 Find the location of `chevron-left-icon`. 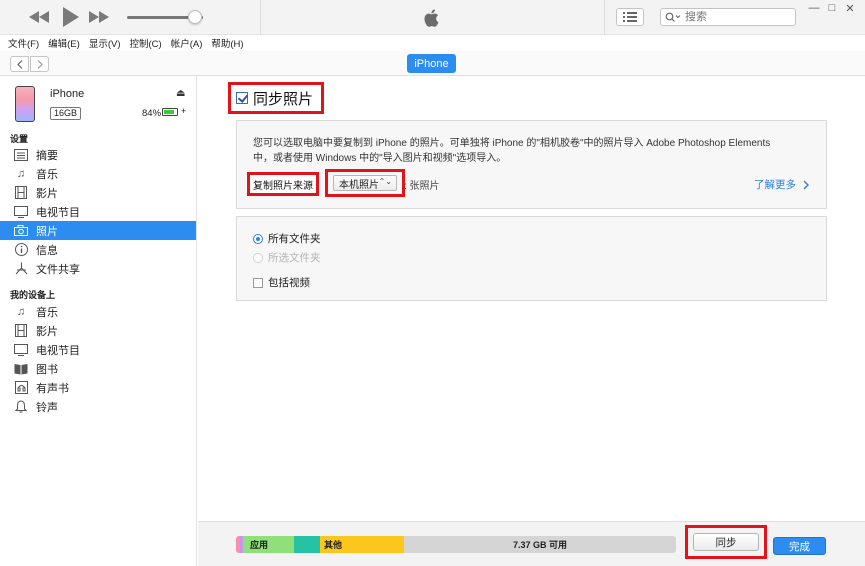

chevron-left-icon is located at coordinates (19, 64).